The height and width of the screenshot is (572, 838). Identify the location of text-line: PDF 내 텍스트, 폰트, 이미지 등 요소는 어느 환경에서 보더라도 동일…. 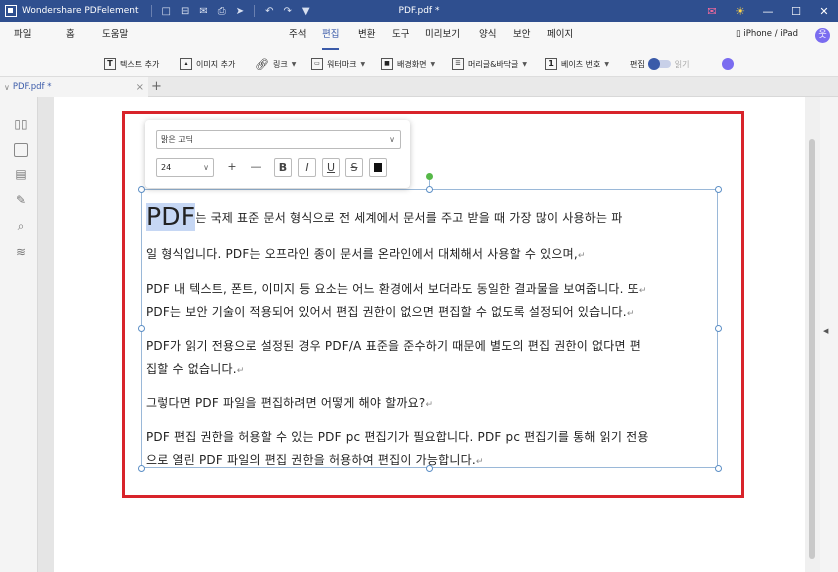
(396, 288).